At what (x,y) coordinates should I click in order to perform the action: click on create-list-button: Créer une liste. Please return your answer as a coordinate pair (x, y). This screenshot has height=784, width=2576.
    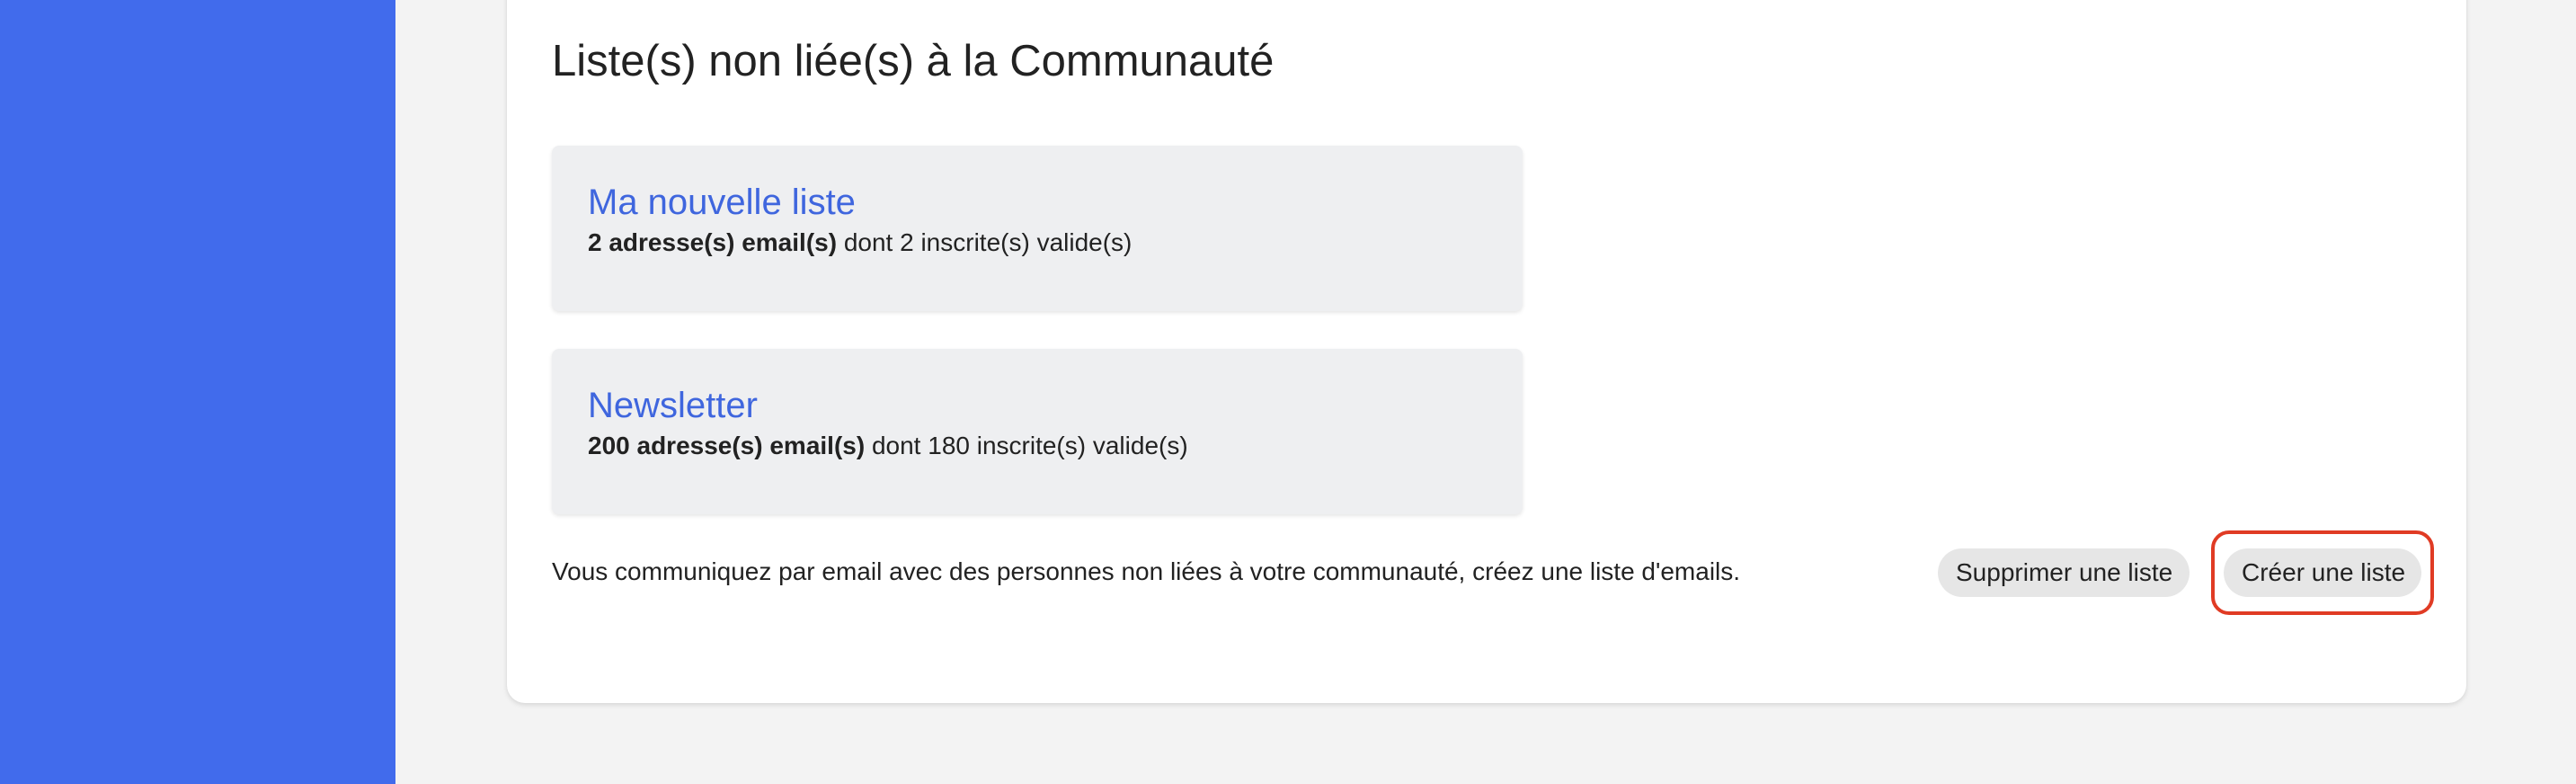
    Looking at the image, I should click on (2322, 572).